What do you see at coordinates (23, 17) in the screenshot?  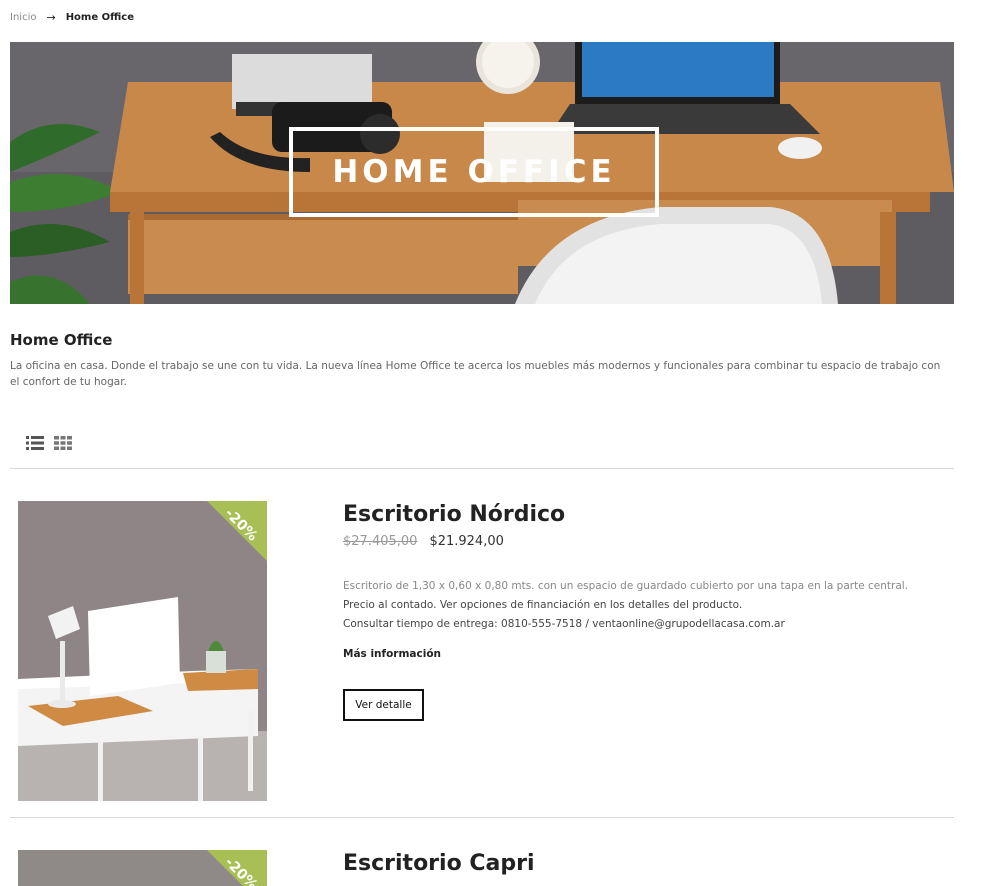 I see `breadcrumb-home-link: Inicio` at bounding box center [23, 17].